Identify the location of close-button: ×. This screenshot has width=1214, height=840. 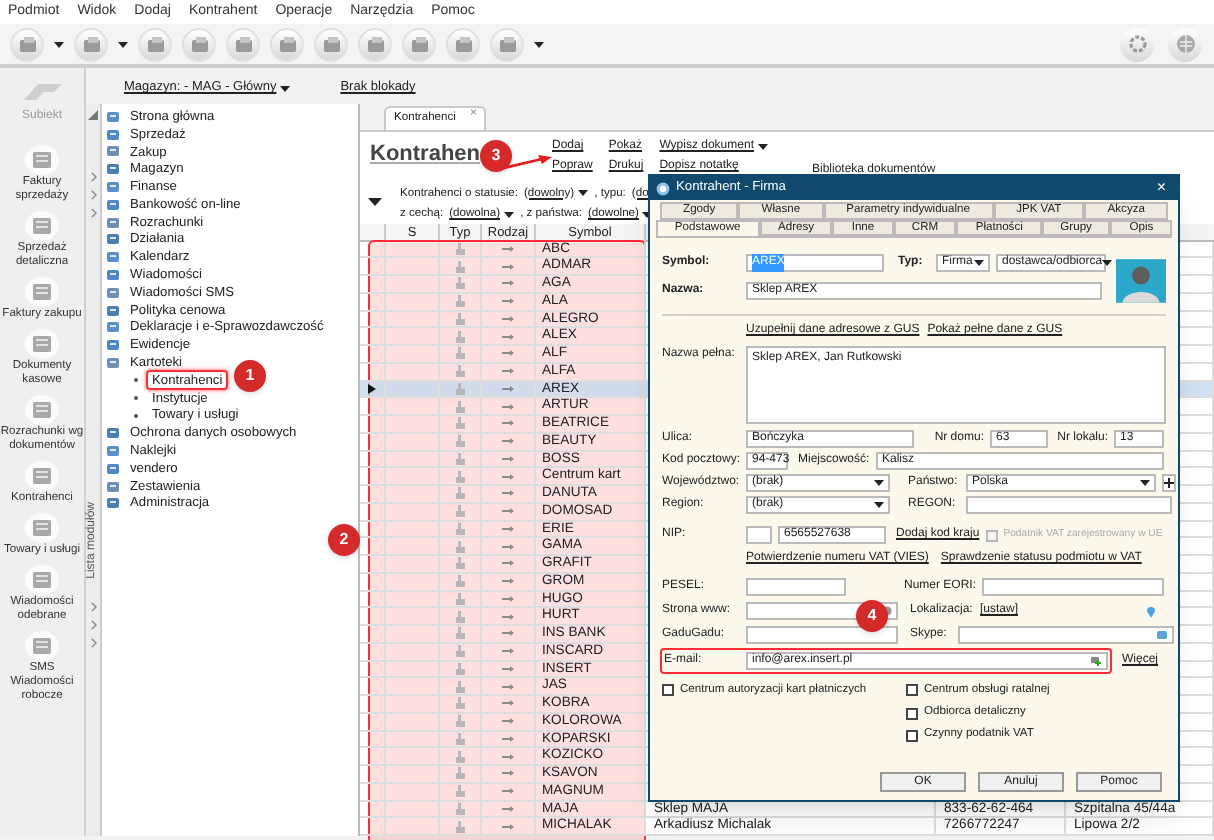
(1164, 188).